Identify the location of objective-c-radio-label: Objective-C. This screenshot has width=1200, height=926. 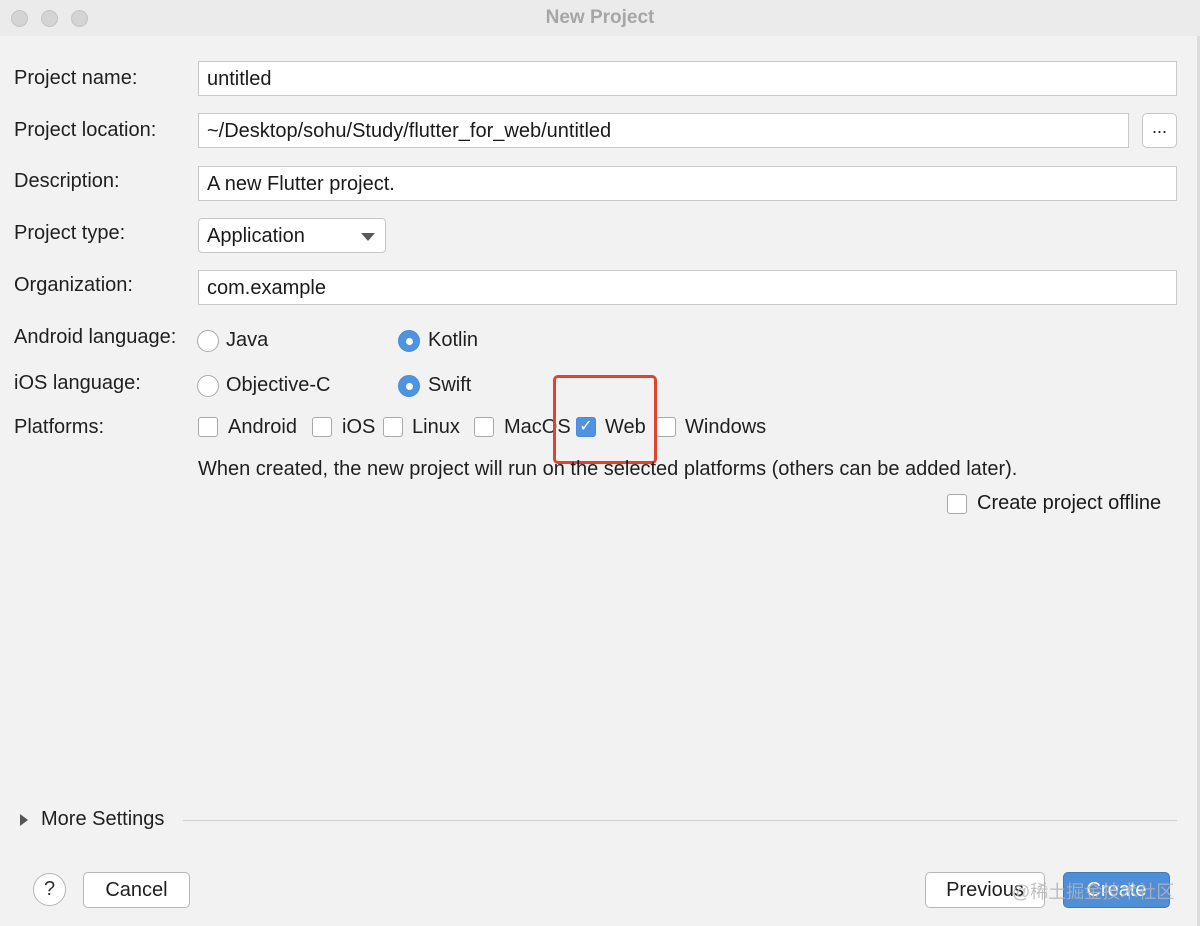
(278, 385).